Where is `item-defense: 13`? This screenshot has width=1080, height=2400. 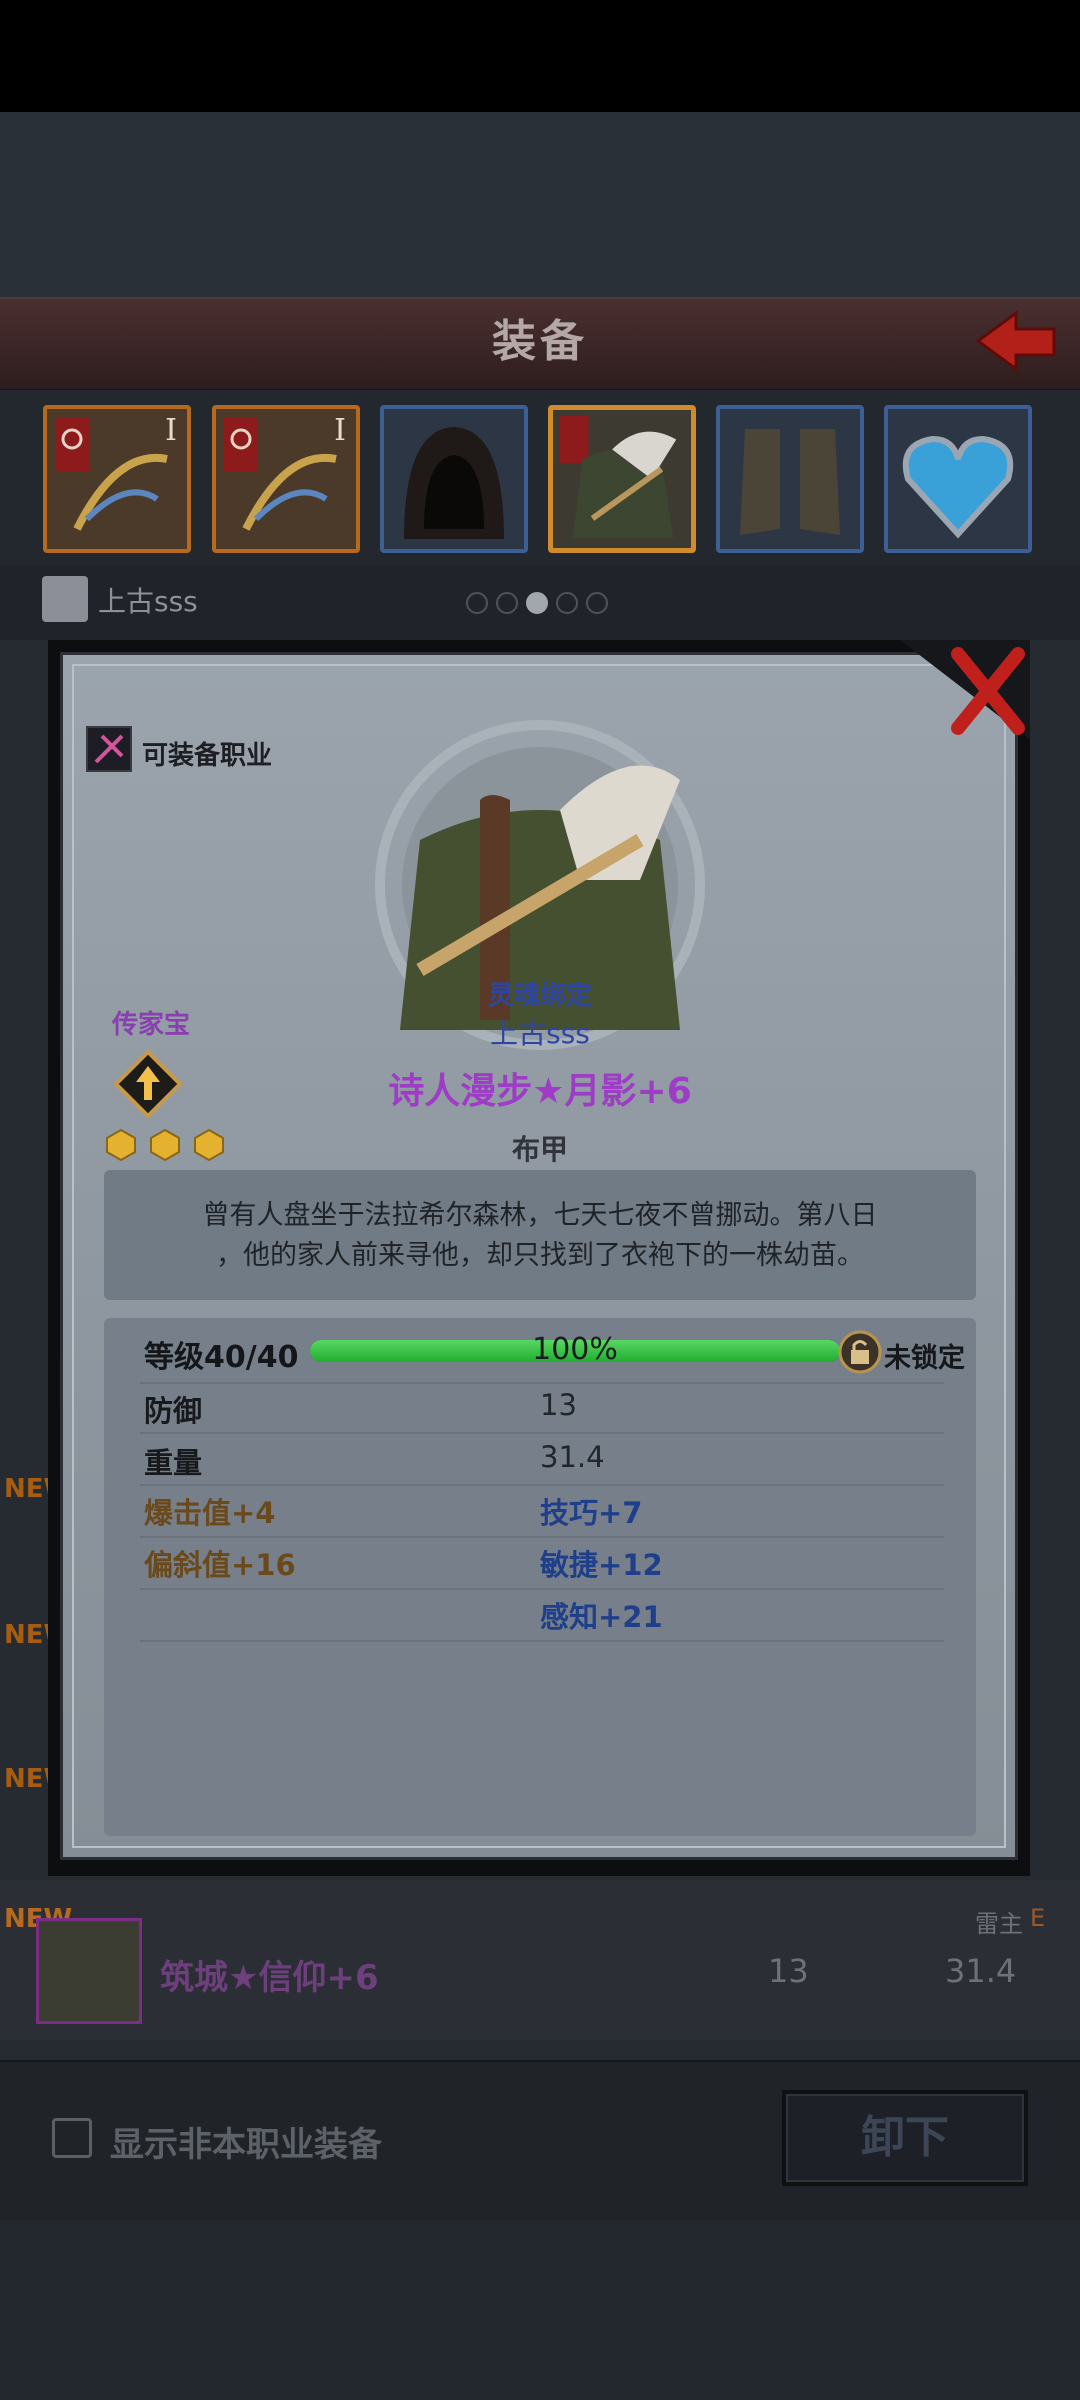
item-defense: 13 is located at coordinates (788, 1971).